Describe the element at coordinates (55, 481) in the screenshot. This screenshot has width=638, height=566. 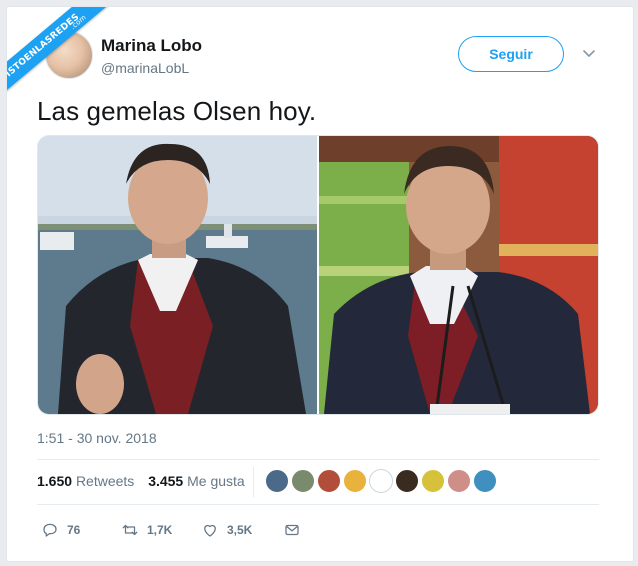
I see `retweets-count: 1.650` at that location.